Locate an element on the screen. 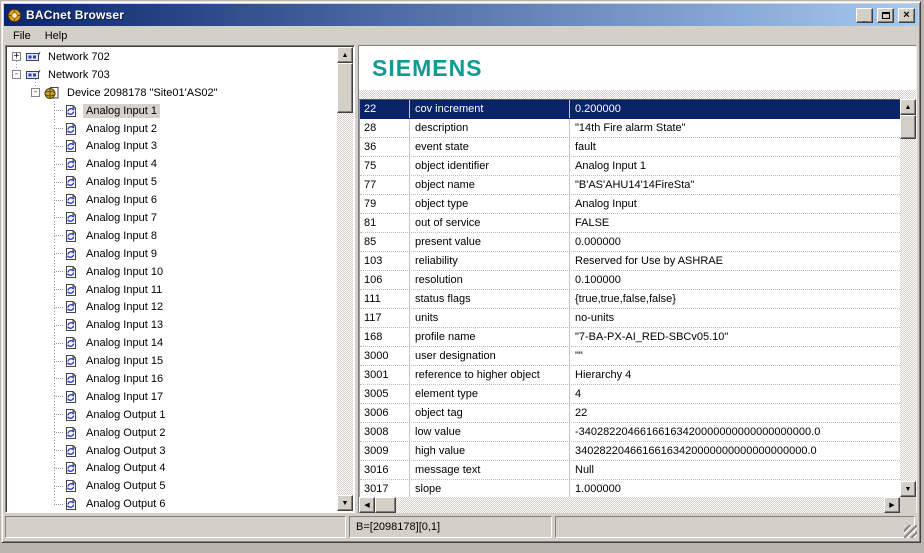 This screenshot has height=553, width=924. tree-item-label: Analog Input 5 is located at coordinates (121, 182).